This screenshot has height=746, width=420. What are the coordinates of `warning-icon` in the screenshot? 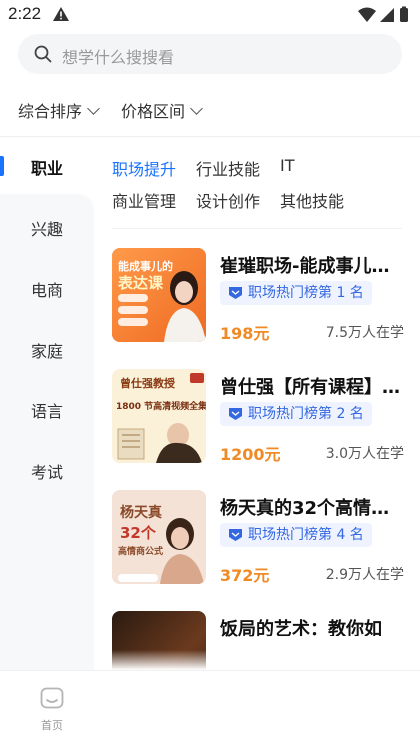 It's located at (61, 14).